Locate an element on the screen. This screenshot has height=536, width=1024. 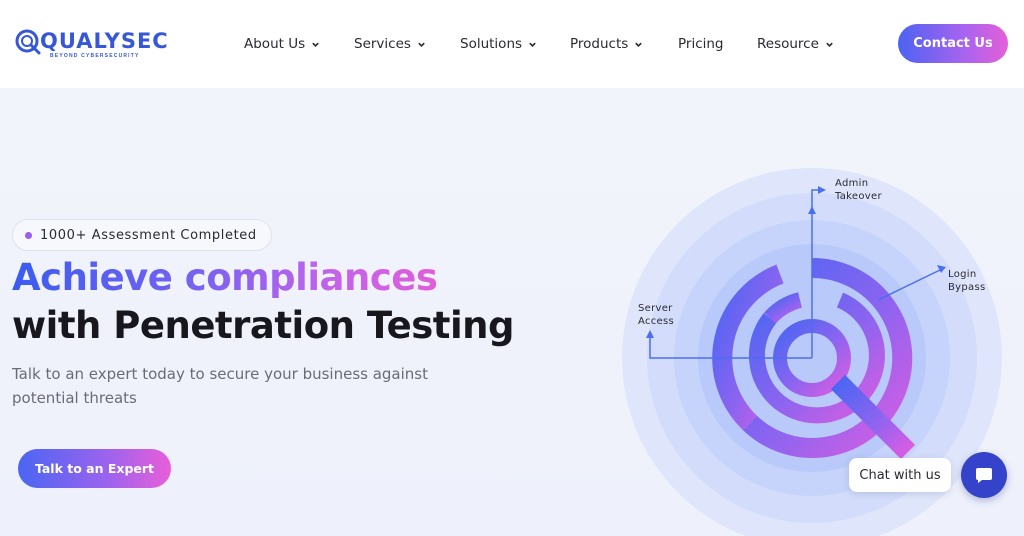
badge-dot-icon is located at coordinates (28, 235).